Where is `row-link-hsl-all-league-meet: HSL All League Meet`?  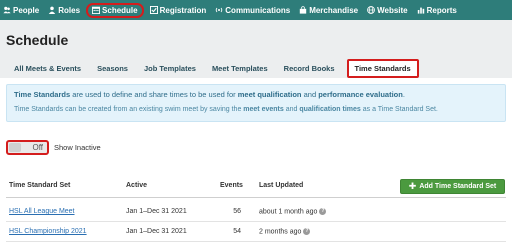
row-link-hsl-all-league-meet: HSL All League Meet is located at coordinates (42, 211).